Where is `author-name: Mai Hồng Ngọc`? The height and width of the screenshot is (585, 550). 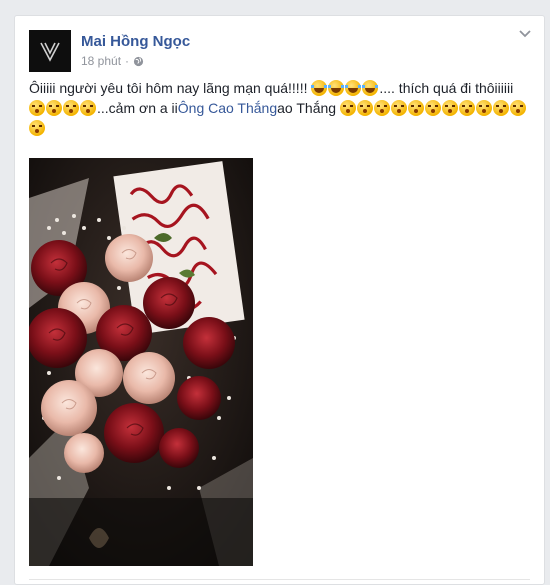 author-name: Mai Hồng Ngọc is located at coordinates (135, 41).